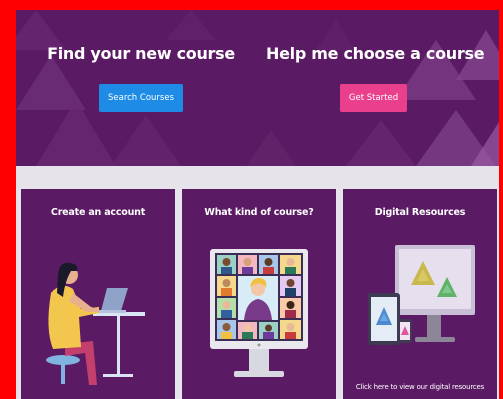  What do you see at coordinates (141, 53) in the screenshot?
I see `find-course-title: Find your new course` at bounding box center [141, 53].